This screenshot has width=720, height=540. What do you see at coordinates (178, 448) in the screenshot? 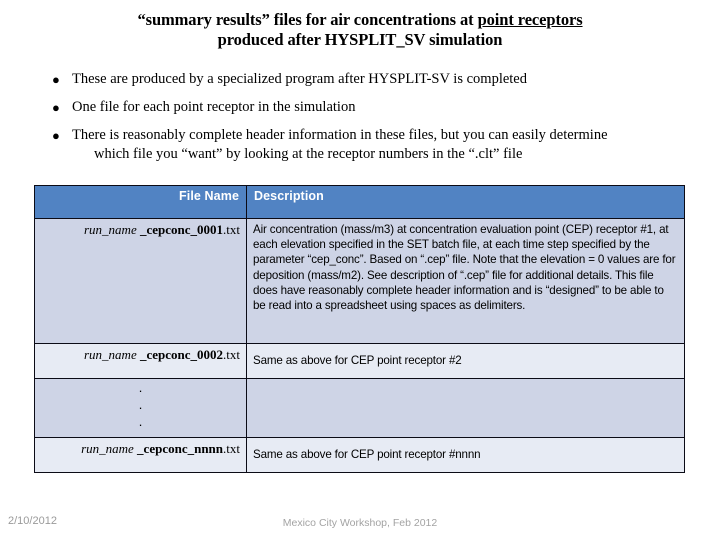
I see `file-name-stem: _cepconc_nnnn` at bounding box center [178, 448].